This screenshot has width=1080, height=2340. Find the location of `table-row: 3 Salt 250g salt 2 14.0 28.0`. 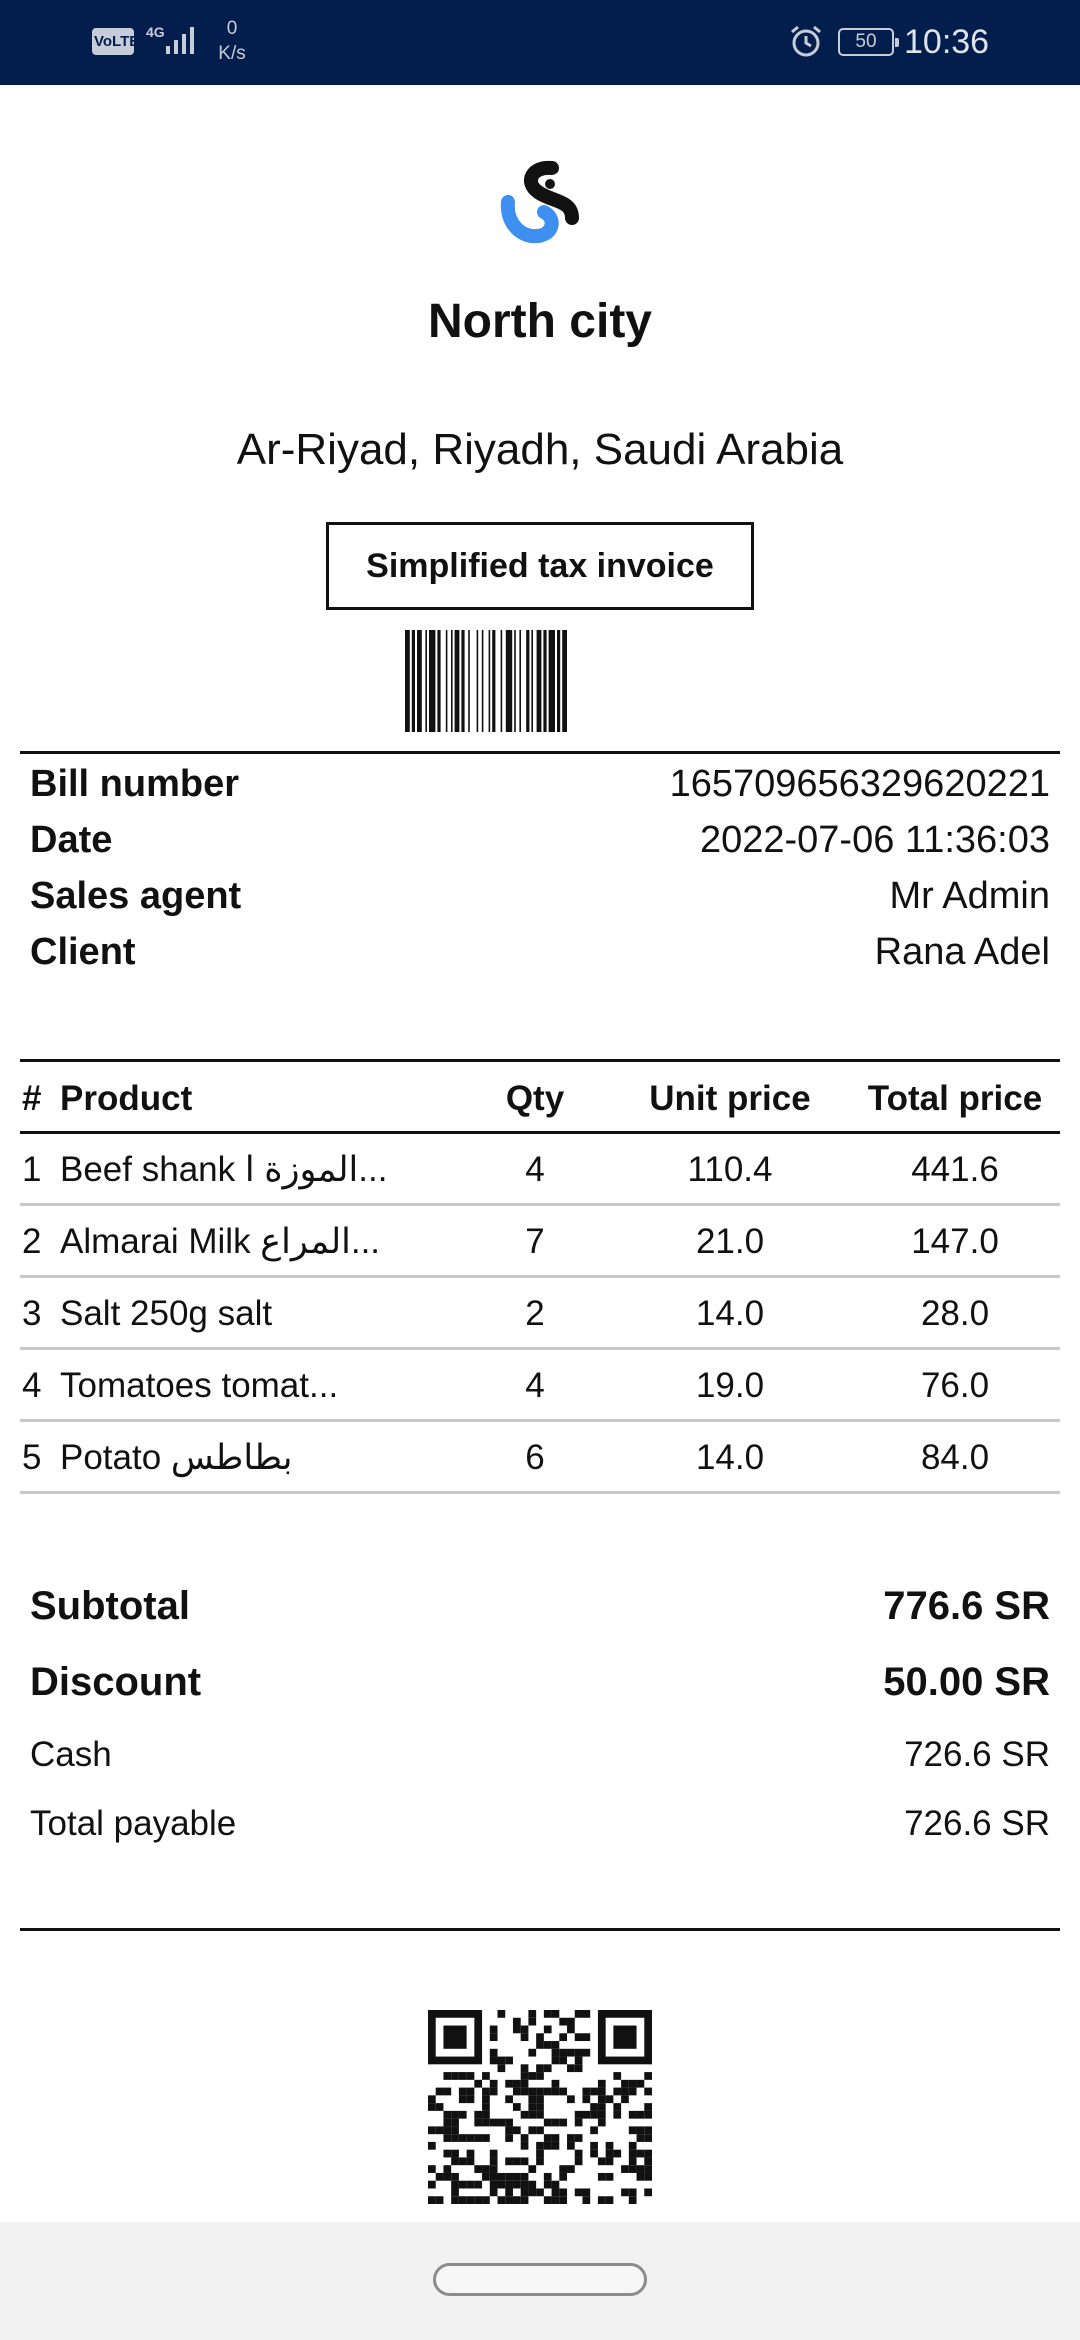

table-row: 3 Salt 250g salt 2 14.0 28.0 is located at coordinates (540, 1314).